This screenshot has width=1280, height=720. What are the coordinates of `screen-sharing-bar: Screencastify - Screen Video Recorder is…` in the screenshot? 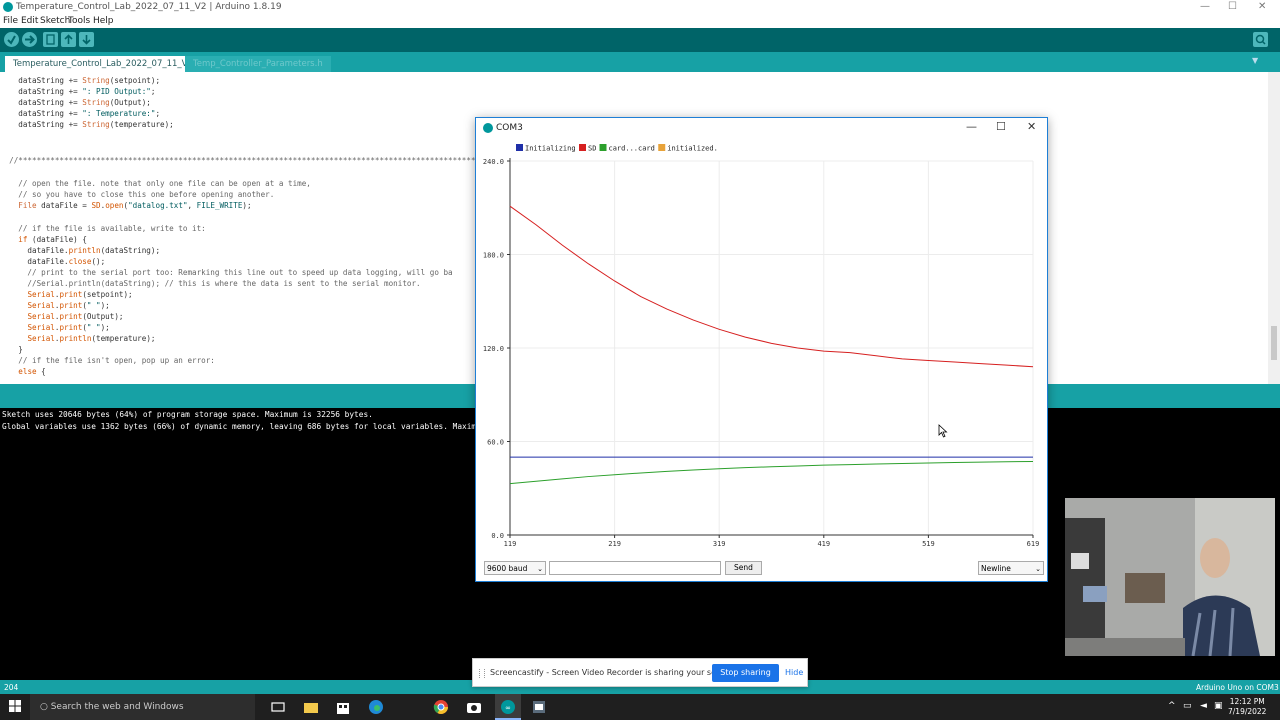 It's located at (640, 672).